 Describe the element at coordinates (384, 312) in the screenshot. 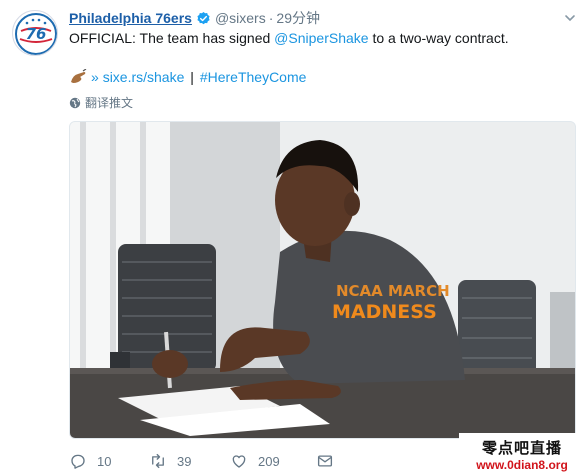

I see `shirt-text-line2: MADNESS` at that location.